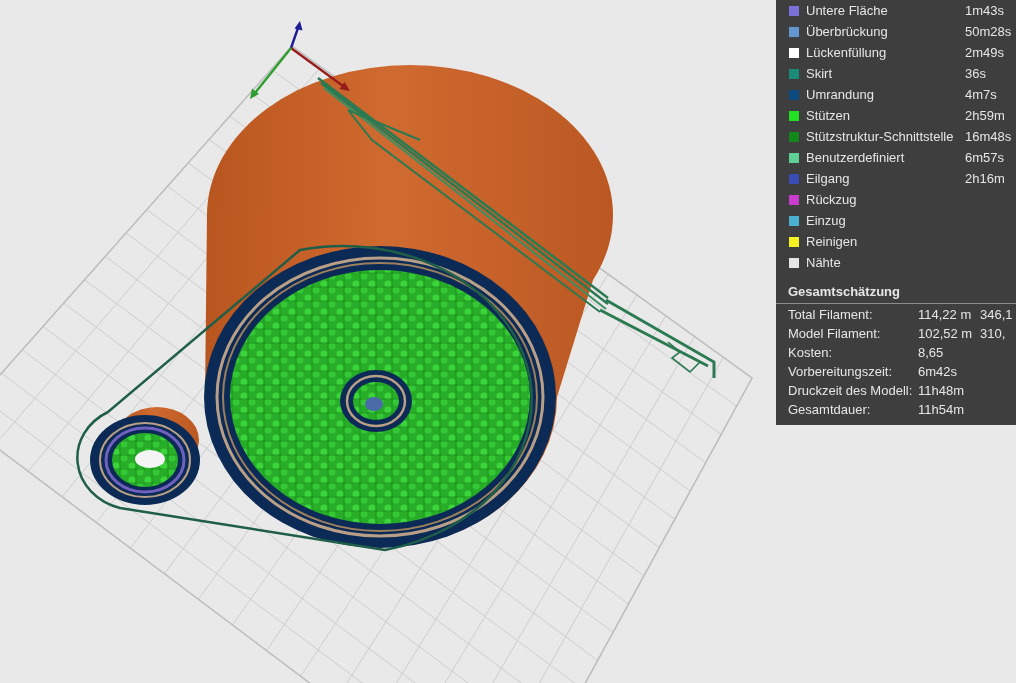 The width and height of the screenshot is (1016, 683). What do you see at coordinates (941, 410) in the screenshot?
I see `stat-value: 11h54m` at bounding box center [941, 410].